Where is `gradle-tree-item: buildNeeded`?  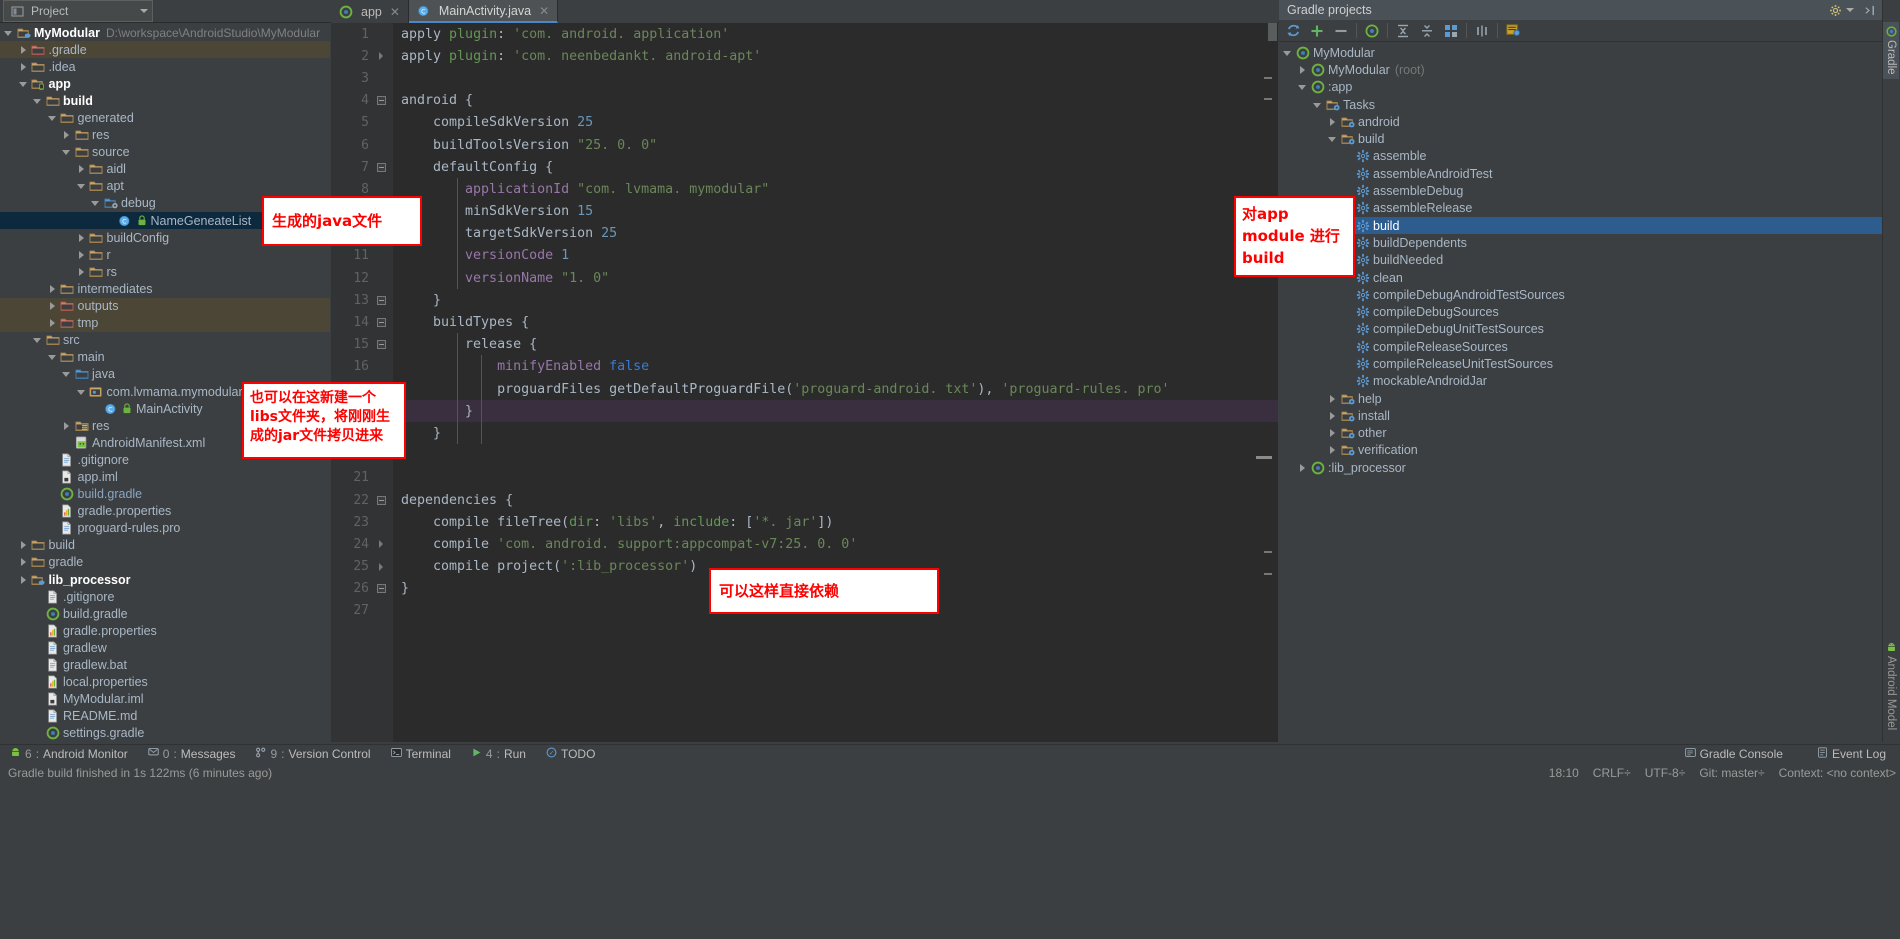
gradle-tree-item: buildNeeded is located at coordinates (1580, 260).